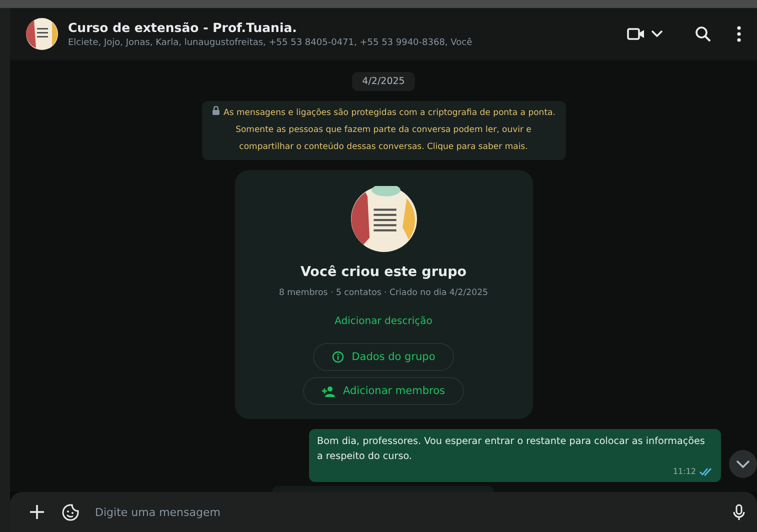  What do you see at coordinates (511, 449) in the screenshot?
I see `message-text: Bom dia, professores. Vou esperar entrar o restante para colocar as informações a respeito do curso.` at bounding box center [511, 449].